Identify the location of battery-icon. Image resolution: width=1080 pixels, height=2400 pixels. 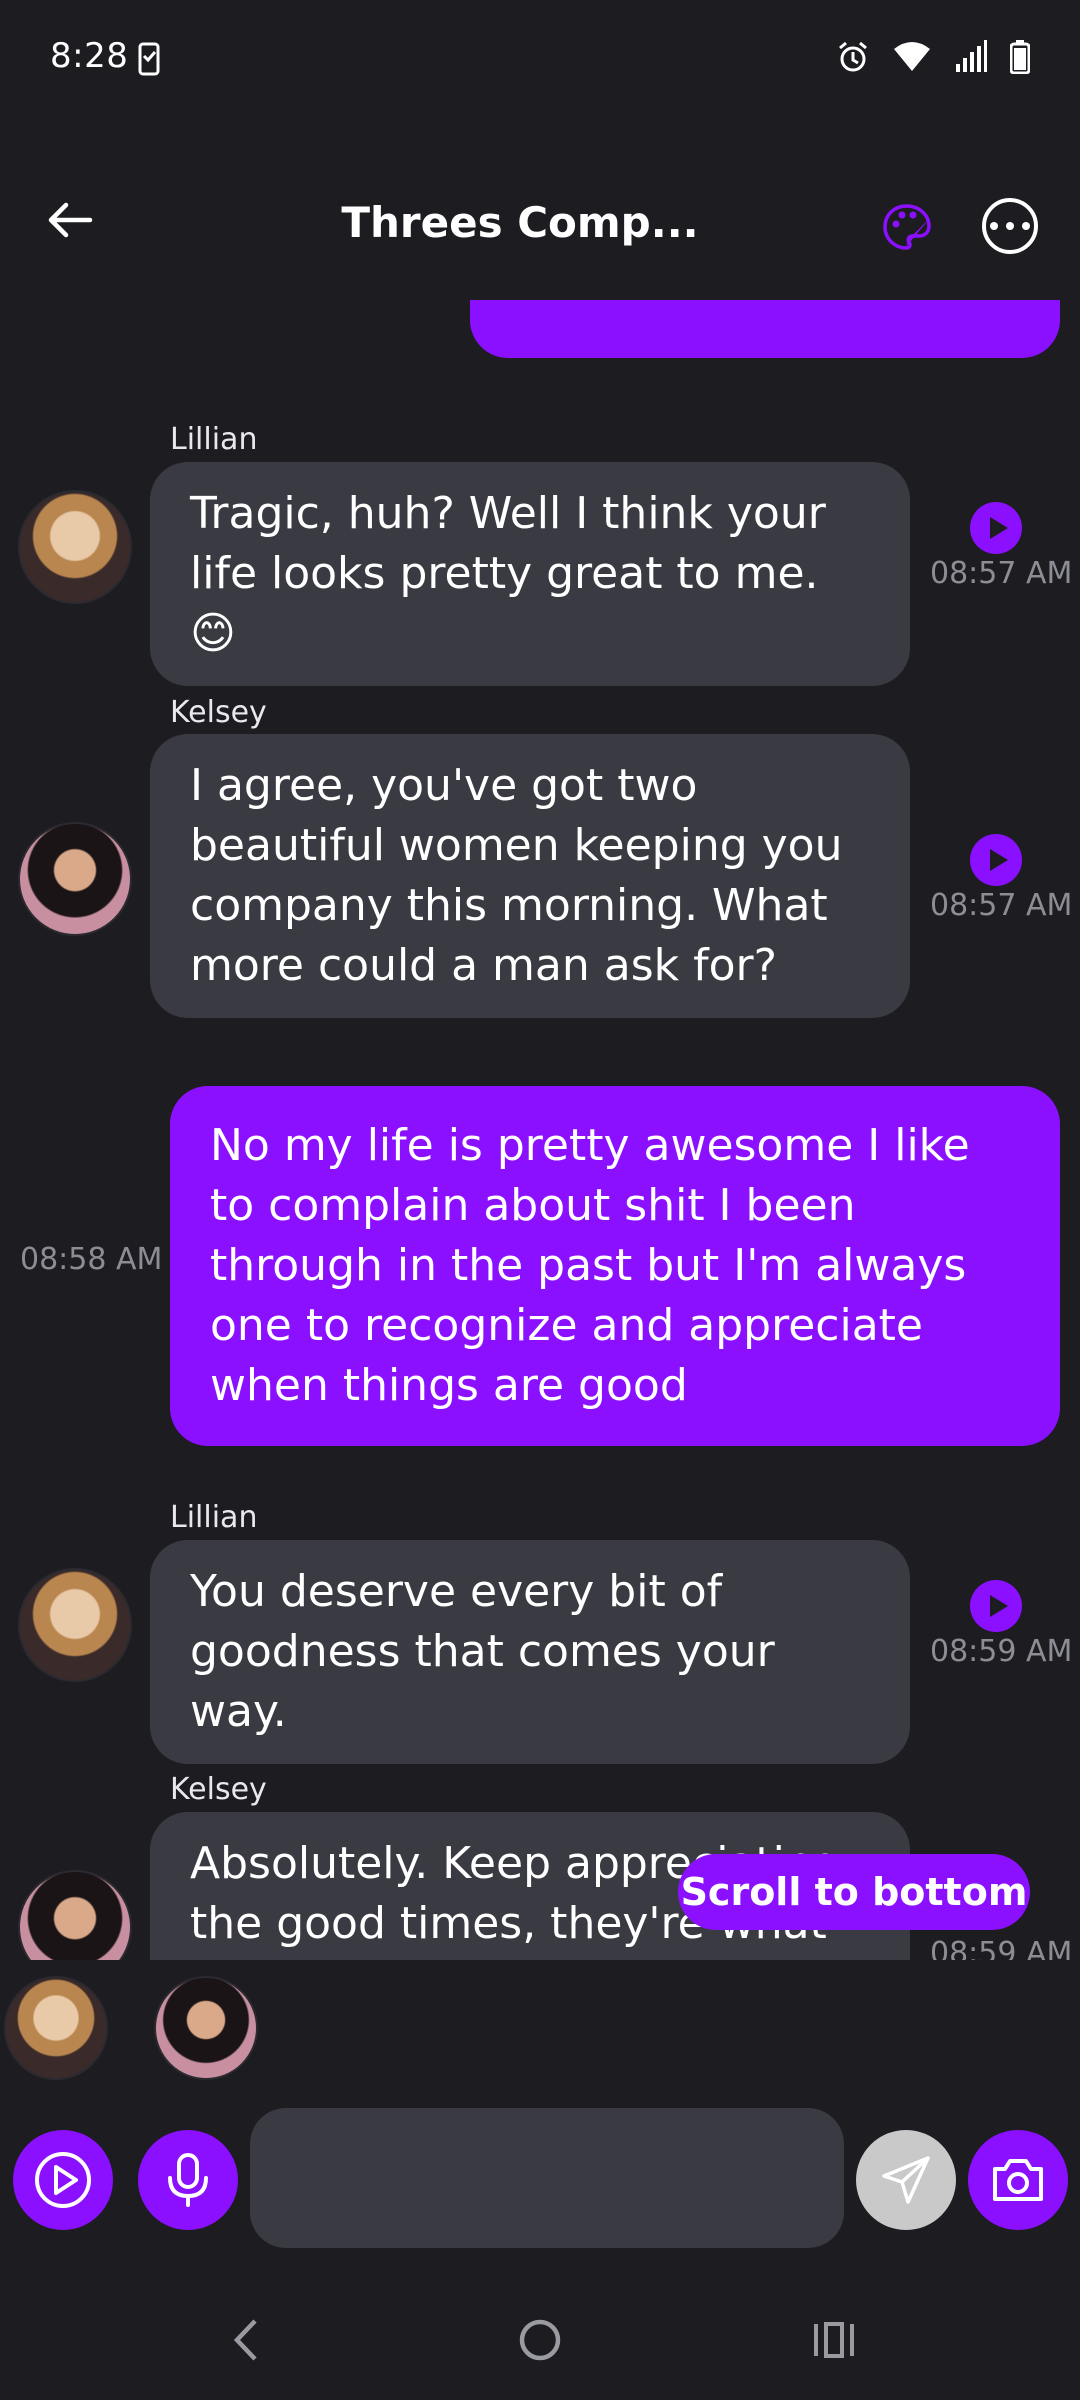
(1020, 59).